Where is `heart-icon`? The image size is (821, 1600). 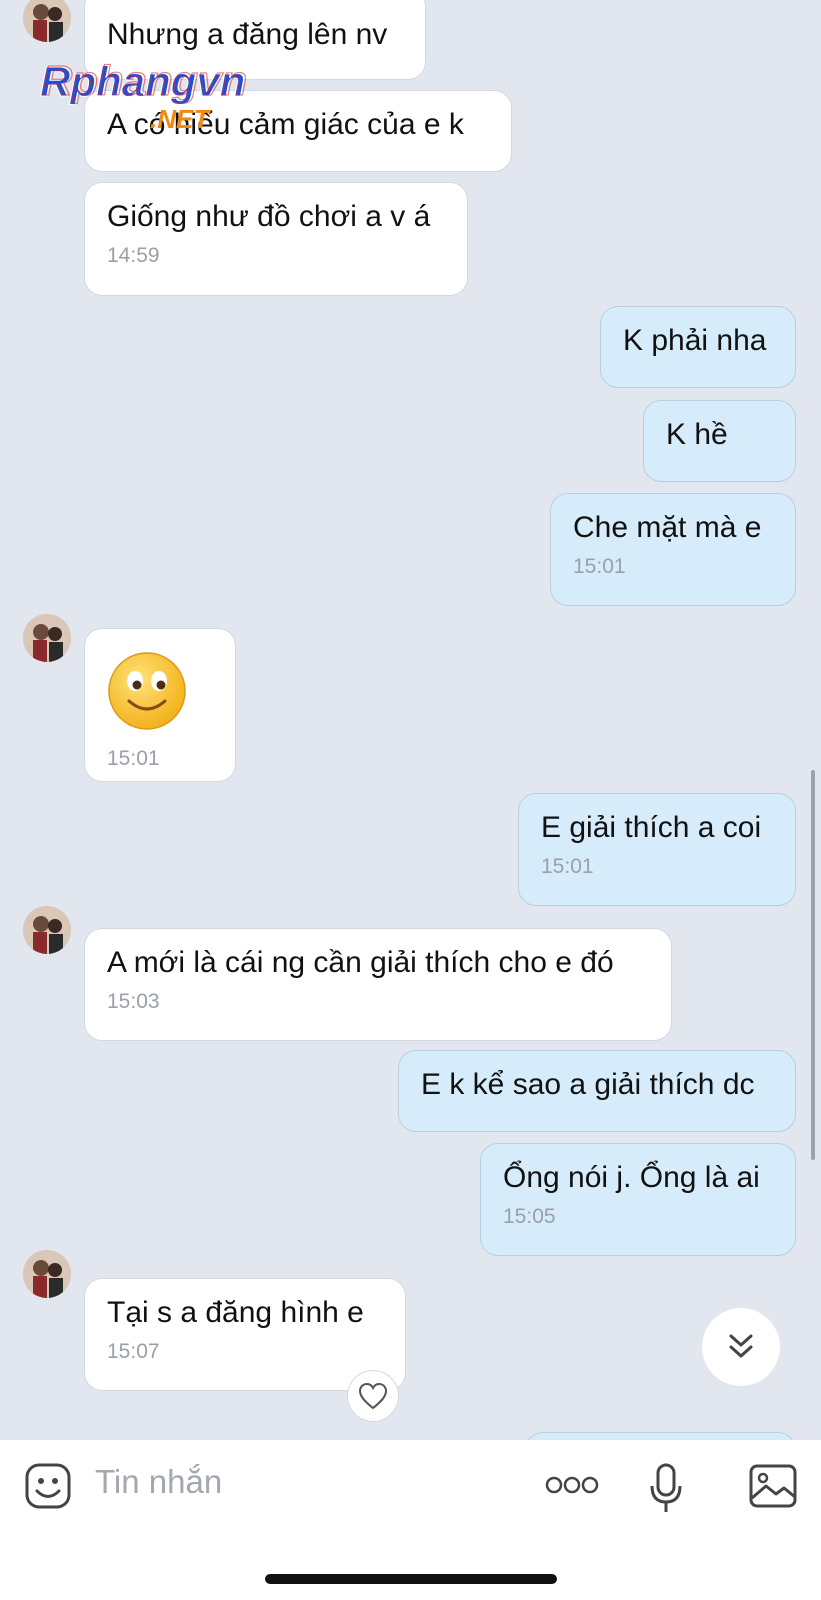 heart-icon is located at coordinates (373, 1396).